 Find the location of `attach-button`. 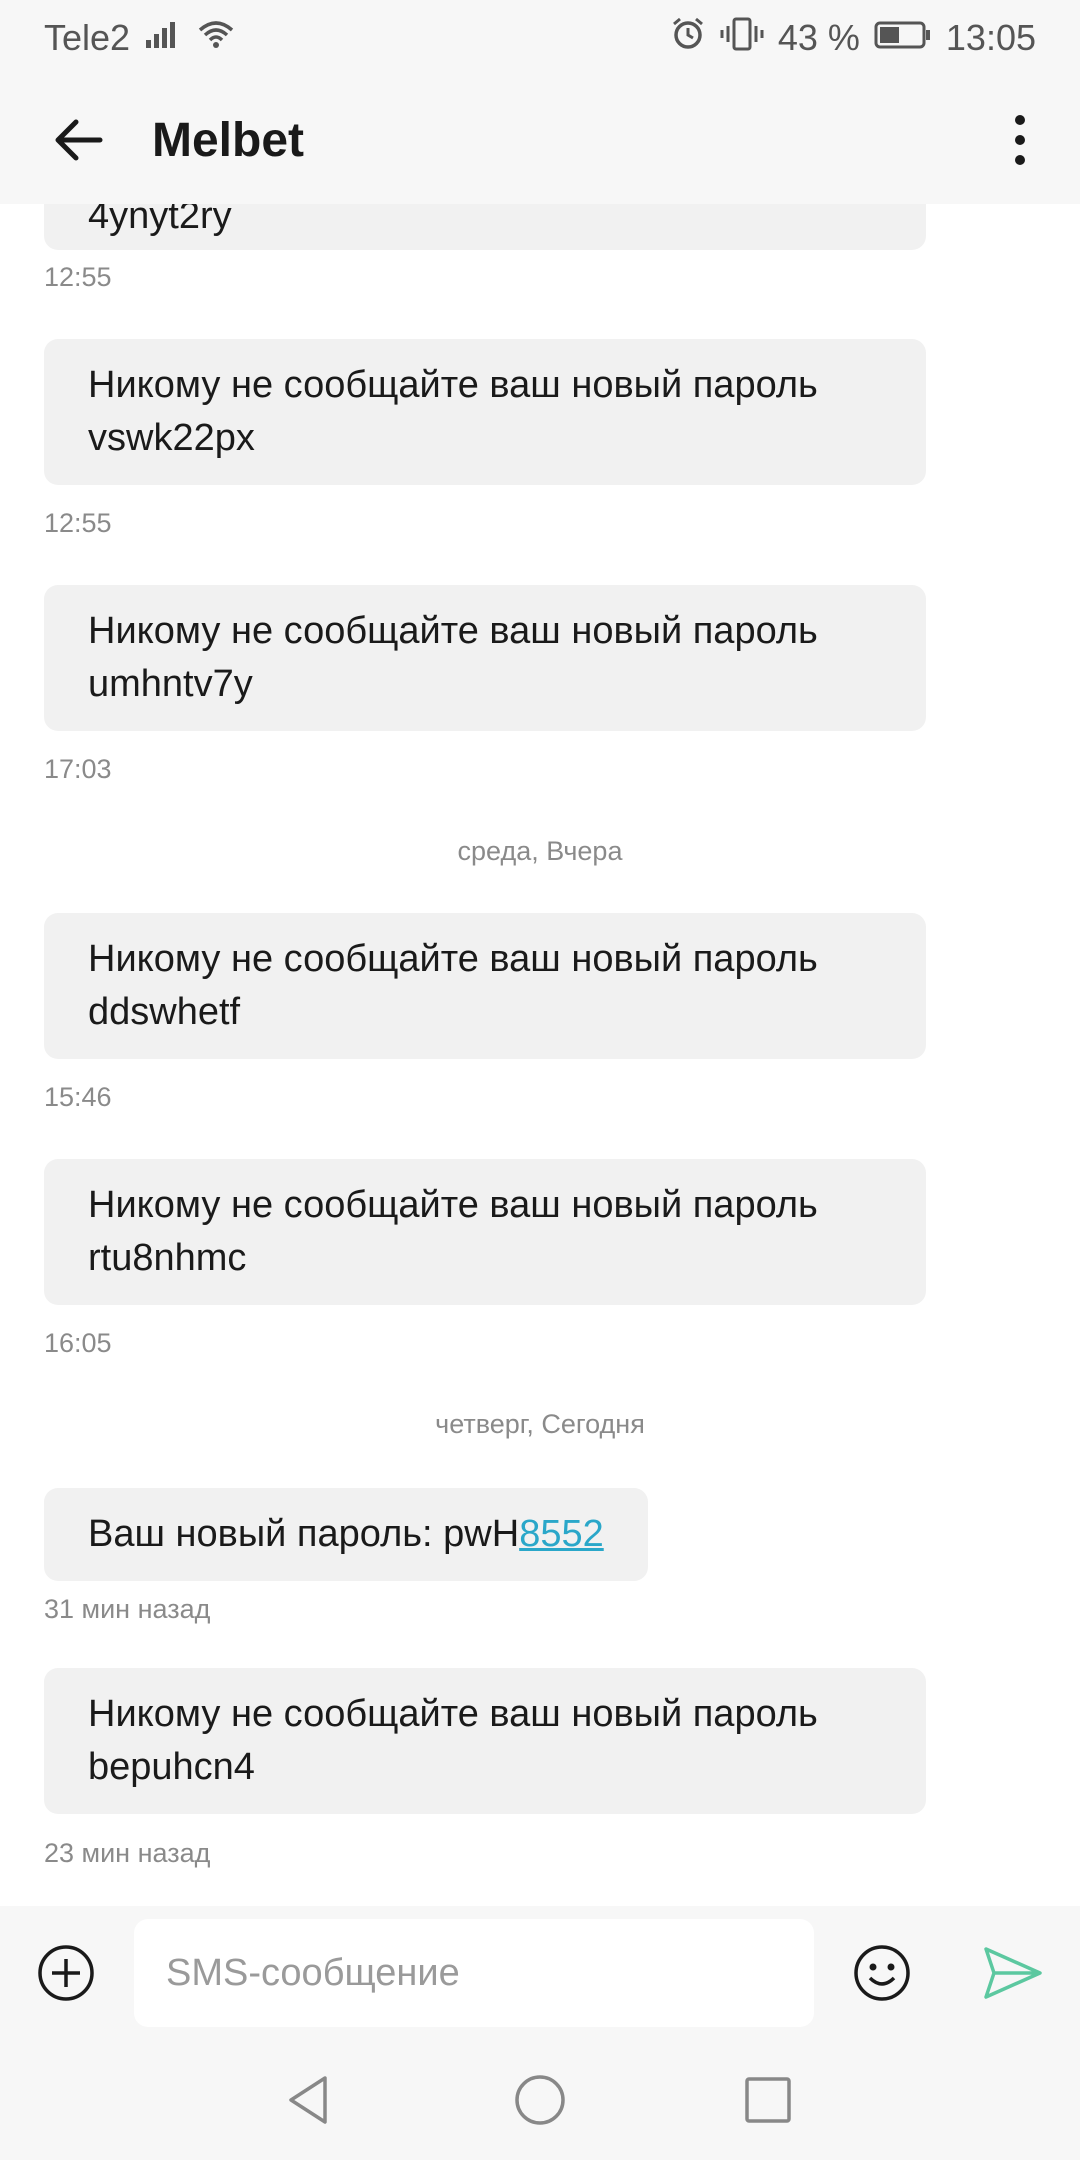

attach-button is located at coordinates (66, 1973).